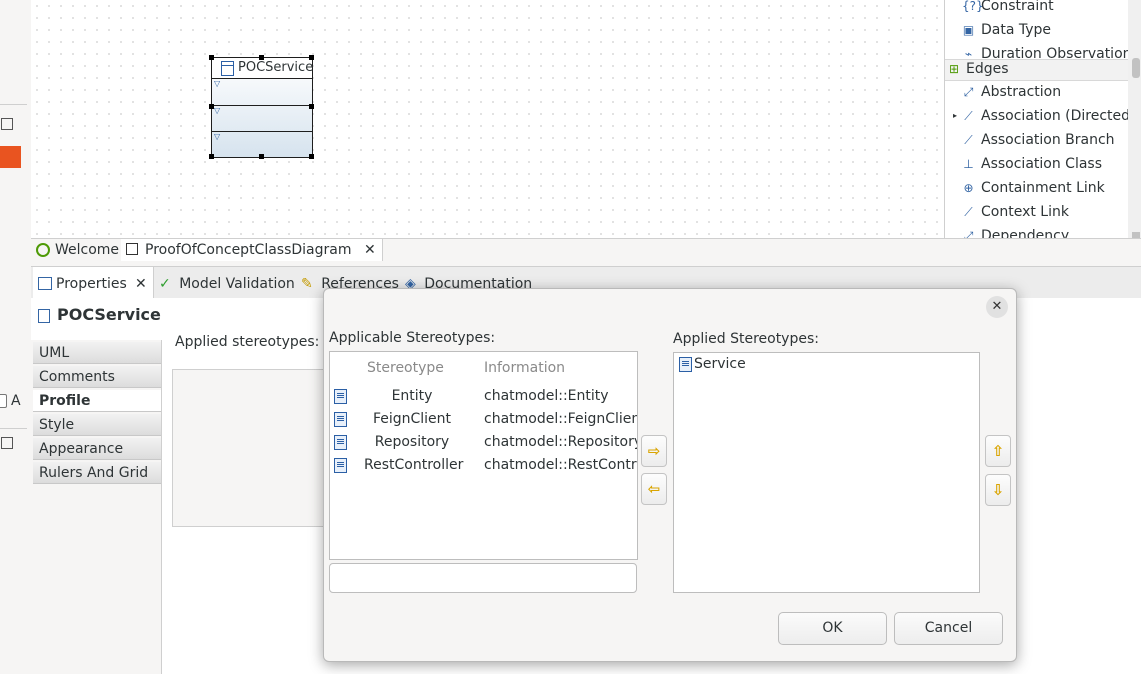  I want to click on stereotype-name: Entity, so click(412, 396).